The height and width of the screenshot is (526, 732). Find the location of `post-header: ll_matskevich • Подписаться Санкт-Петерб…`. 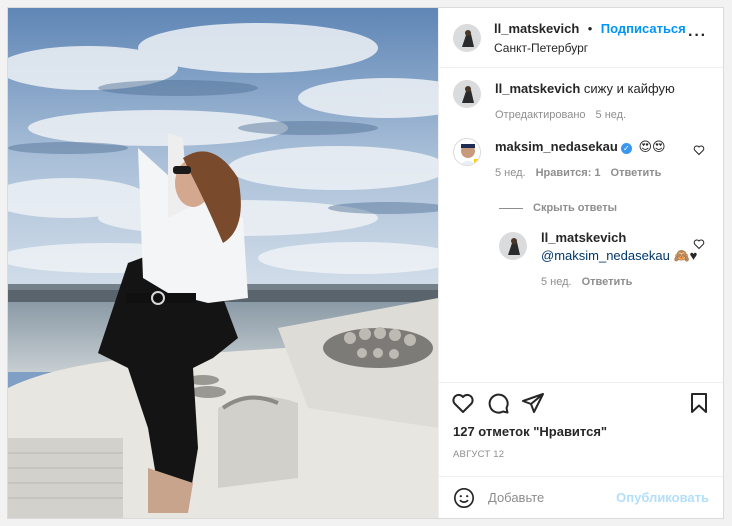

post-header: ll_matskevich • Подписаться Санкт-Петерб… is located at coordinates (581, 38).